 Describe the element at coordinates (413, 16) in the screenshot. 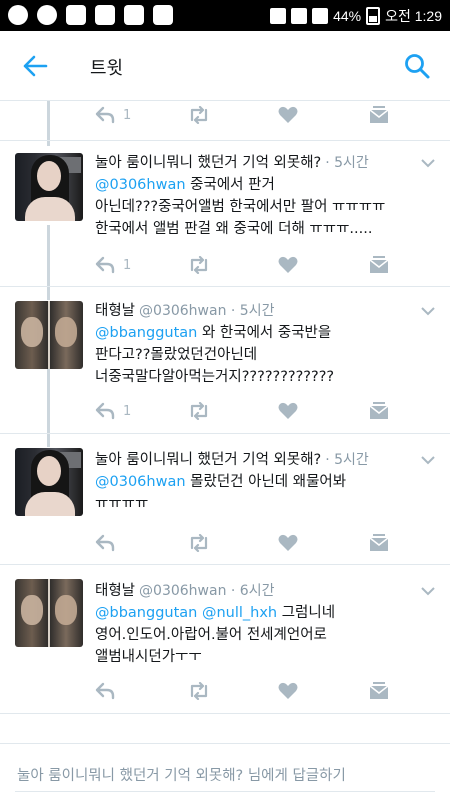

I see `clock: 오전 1:29` at that location.